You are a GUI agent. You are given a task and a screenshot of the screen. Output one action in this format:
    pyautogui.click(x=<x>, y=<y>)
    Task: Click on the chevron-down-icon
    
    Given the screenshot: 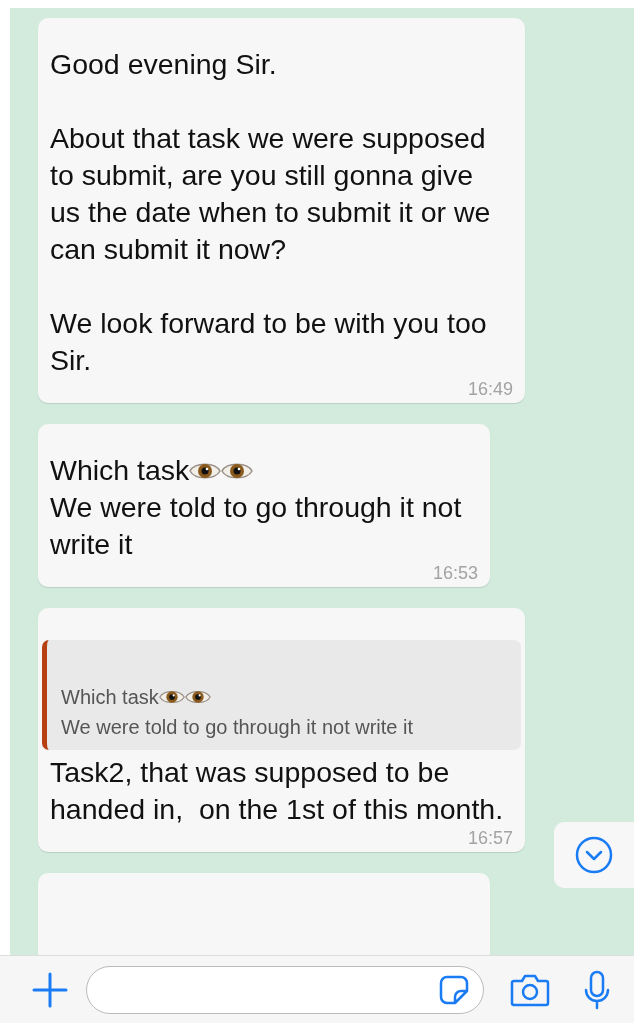 What is the action you would take?
    pyautogui.click(x=594, y=855)
    